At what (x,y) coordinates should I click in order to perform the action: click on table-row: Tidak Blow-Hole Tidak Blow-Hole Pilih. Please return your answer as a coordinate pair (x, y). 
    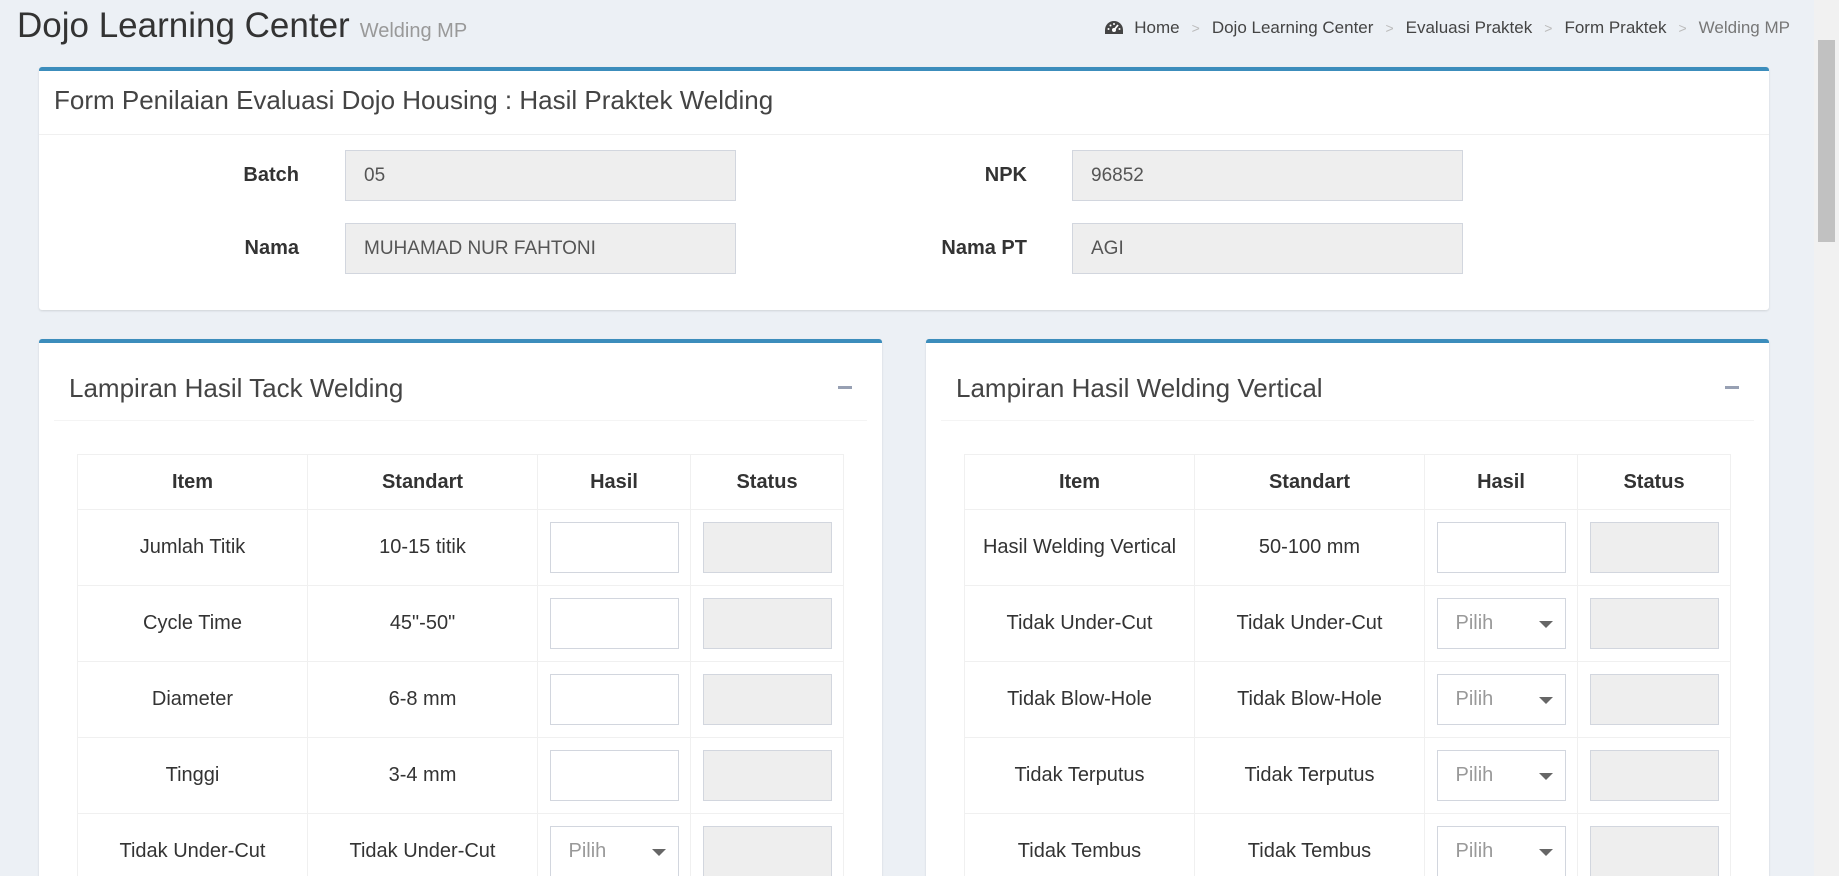
    Looking at the image, I should click on (1347, 699).